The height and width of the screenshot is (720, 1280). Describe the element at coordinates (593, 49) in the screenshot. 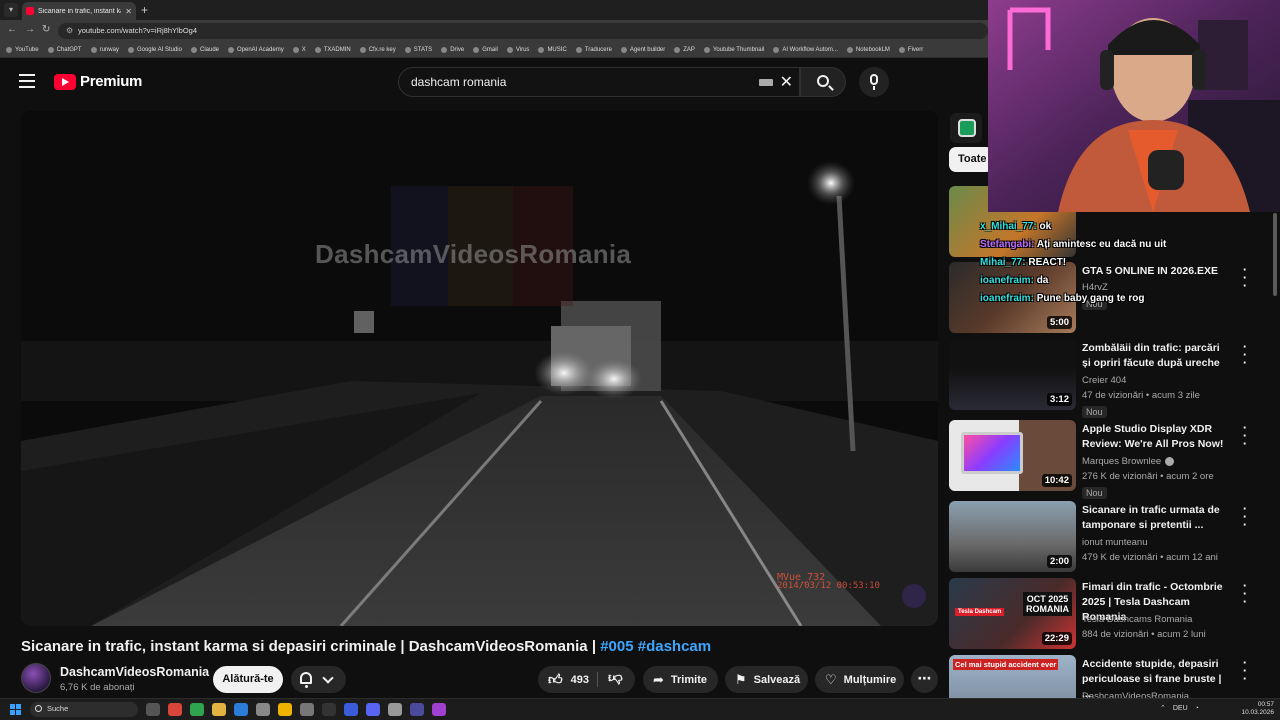

I see `bookmark-item: Traducere` at that location.